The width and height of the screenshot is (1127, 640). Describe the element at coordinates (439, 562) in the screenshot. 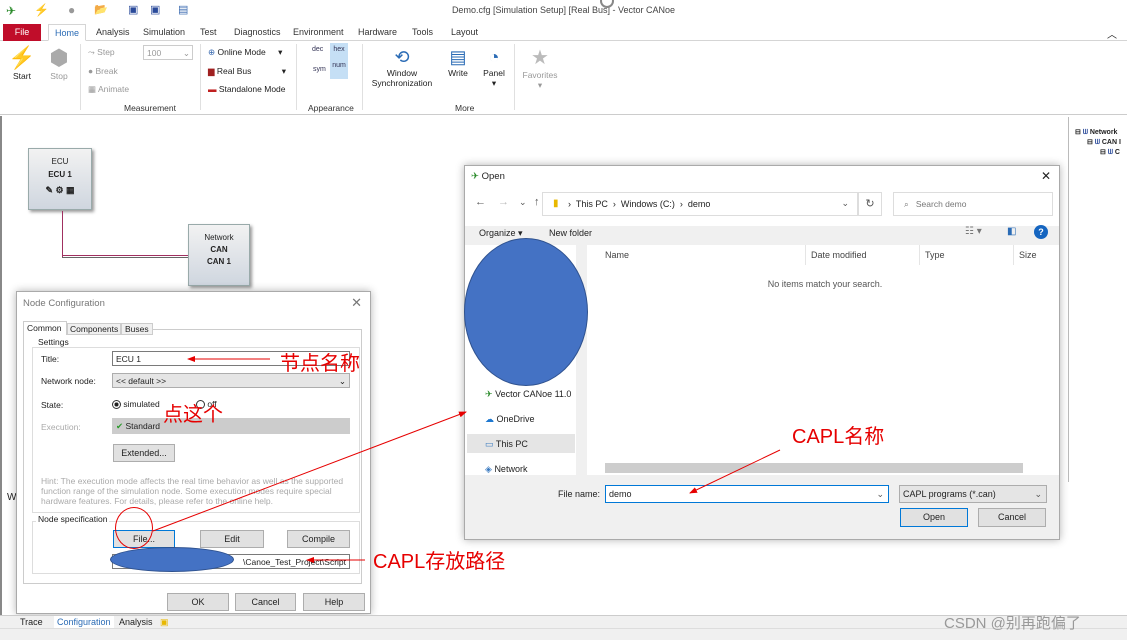

I see `annotation-capl-path: CAPL存放路径` at that location.